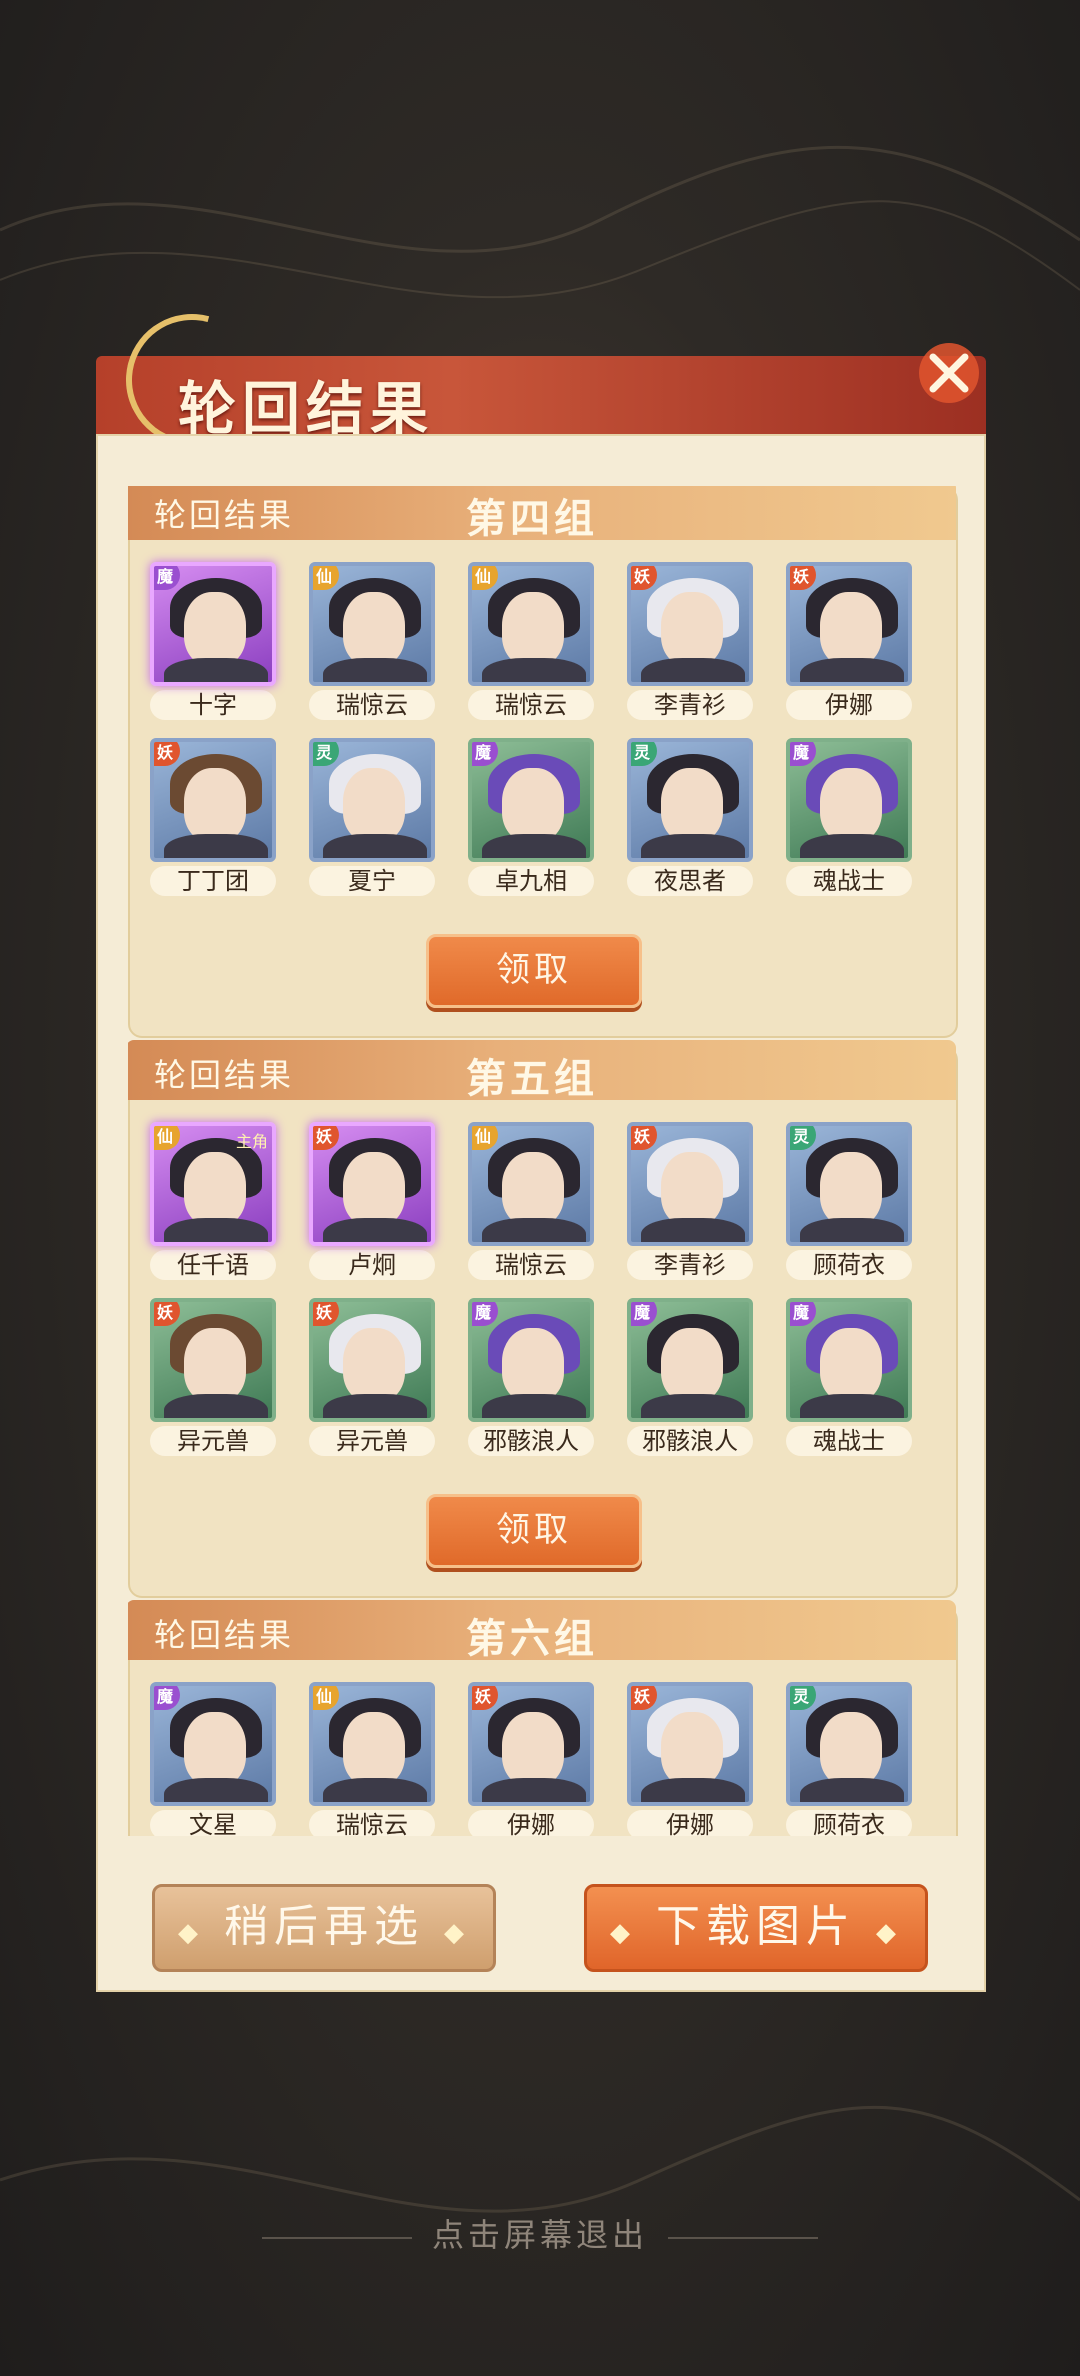 This screenshot has width=1080, height=2376. Describe the element at coordinates (213, 1265) in the screenshot. I see `character-name: 任千语` at that location.